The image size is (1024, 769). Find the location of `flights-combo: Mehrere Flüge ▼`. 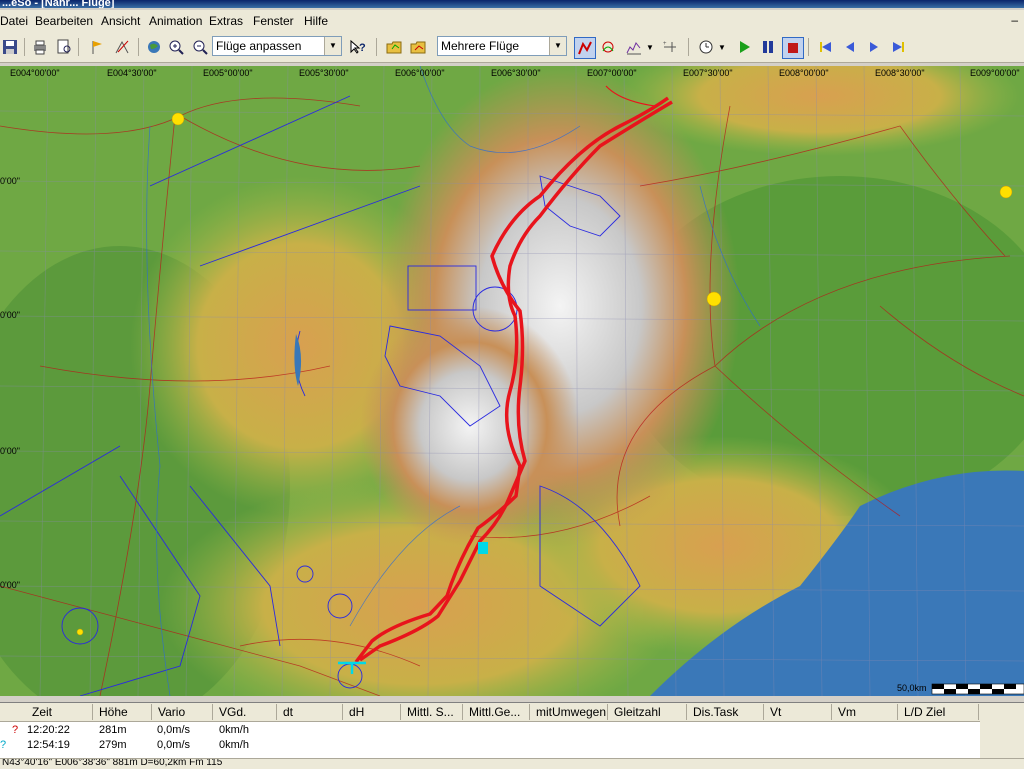

flights-combo: Mehrere Flüge ▼ is located at coordinates (502, 46).